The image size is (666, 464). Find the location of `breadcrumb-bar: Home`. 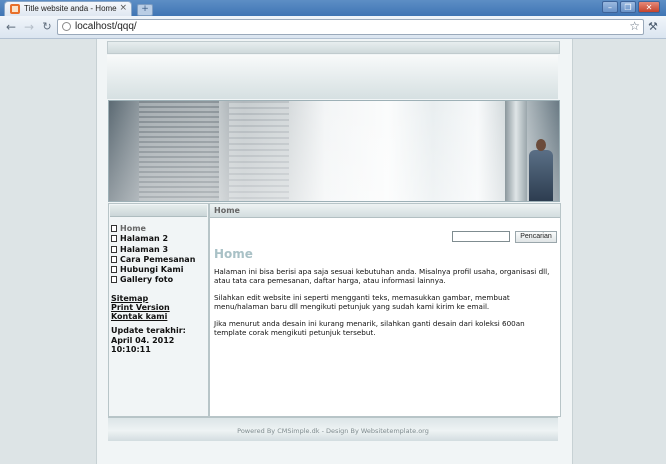

breadcrumb-bar: Home is located at coordinates (385, 211).